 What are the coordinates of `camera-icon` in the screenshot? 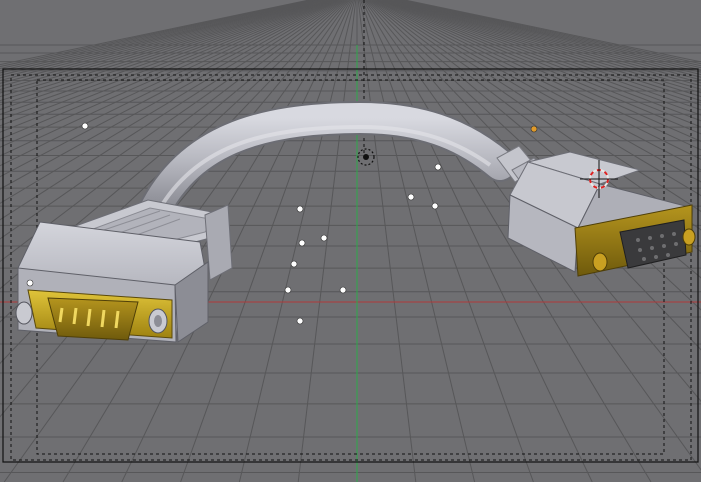 It's located at (366, 157).